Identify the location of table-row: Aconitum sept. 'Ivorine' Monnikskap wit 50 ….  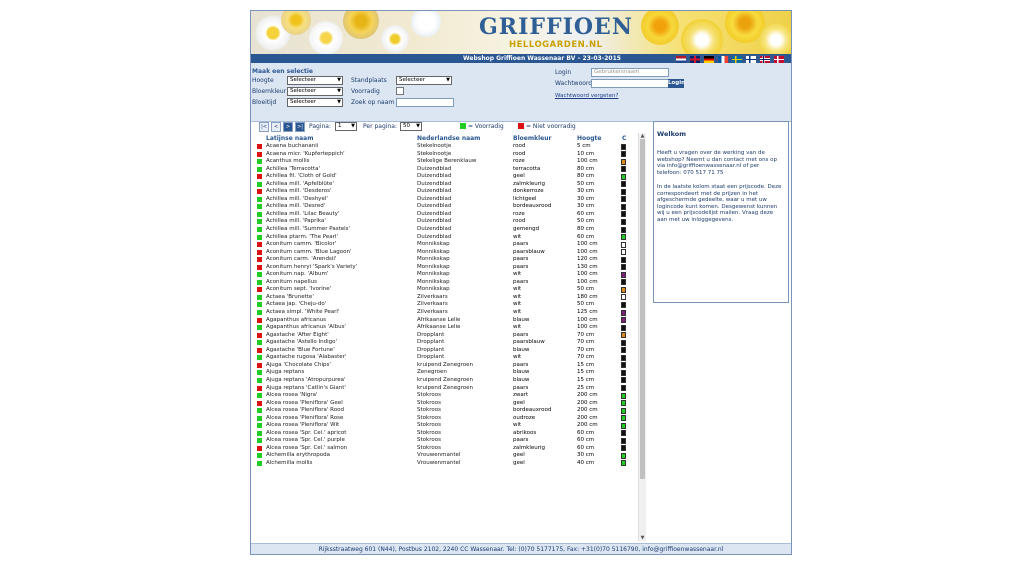
(441, 290).